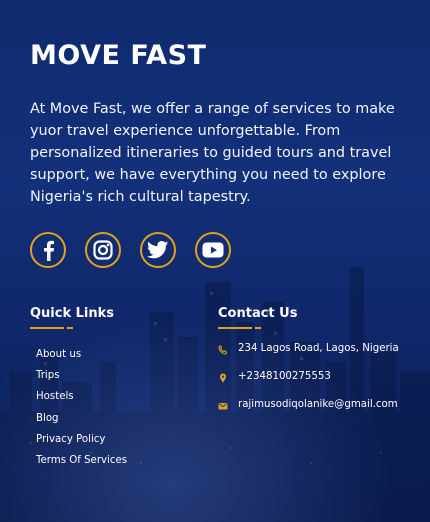 Image resolution: width=430 pixels, height=522 pixels. What do you see at coordinates (81, 464) in the screenshot?
I see `link-terms-of-services: Terms Of Services` at bounding box center [81, 464].